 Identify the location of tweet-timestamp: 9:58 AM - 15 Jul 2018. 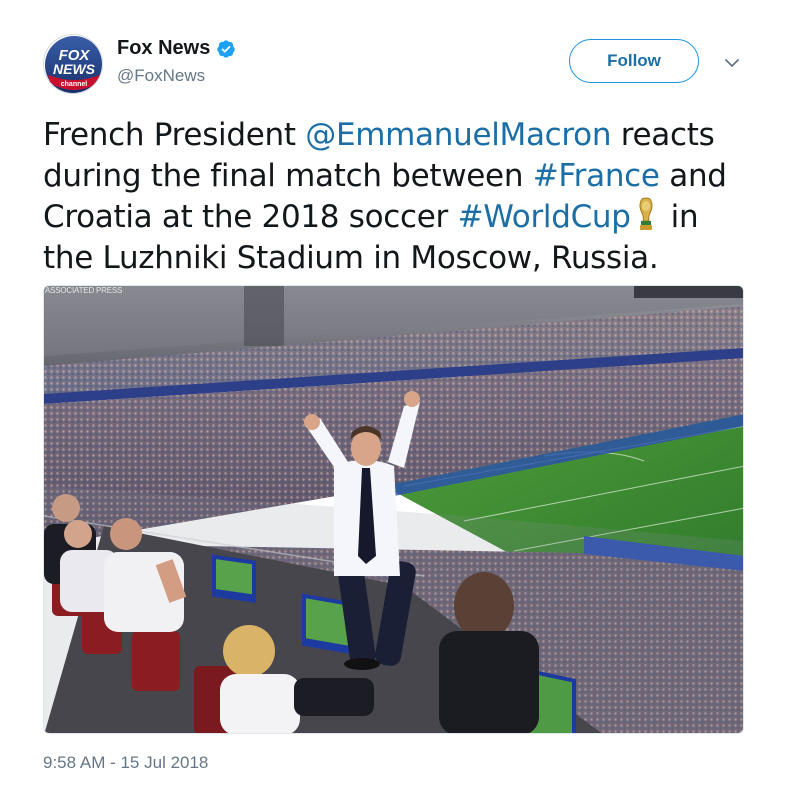
(125, 763).